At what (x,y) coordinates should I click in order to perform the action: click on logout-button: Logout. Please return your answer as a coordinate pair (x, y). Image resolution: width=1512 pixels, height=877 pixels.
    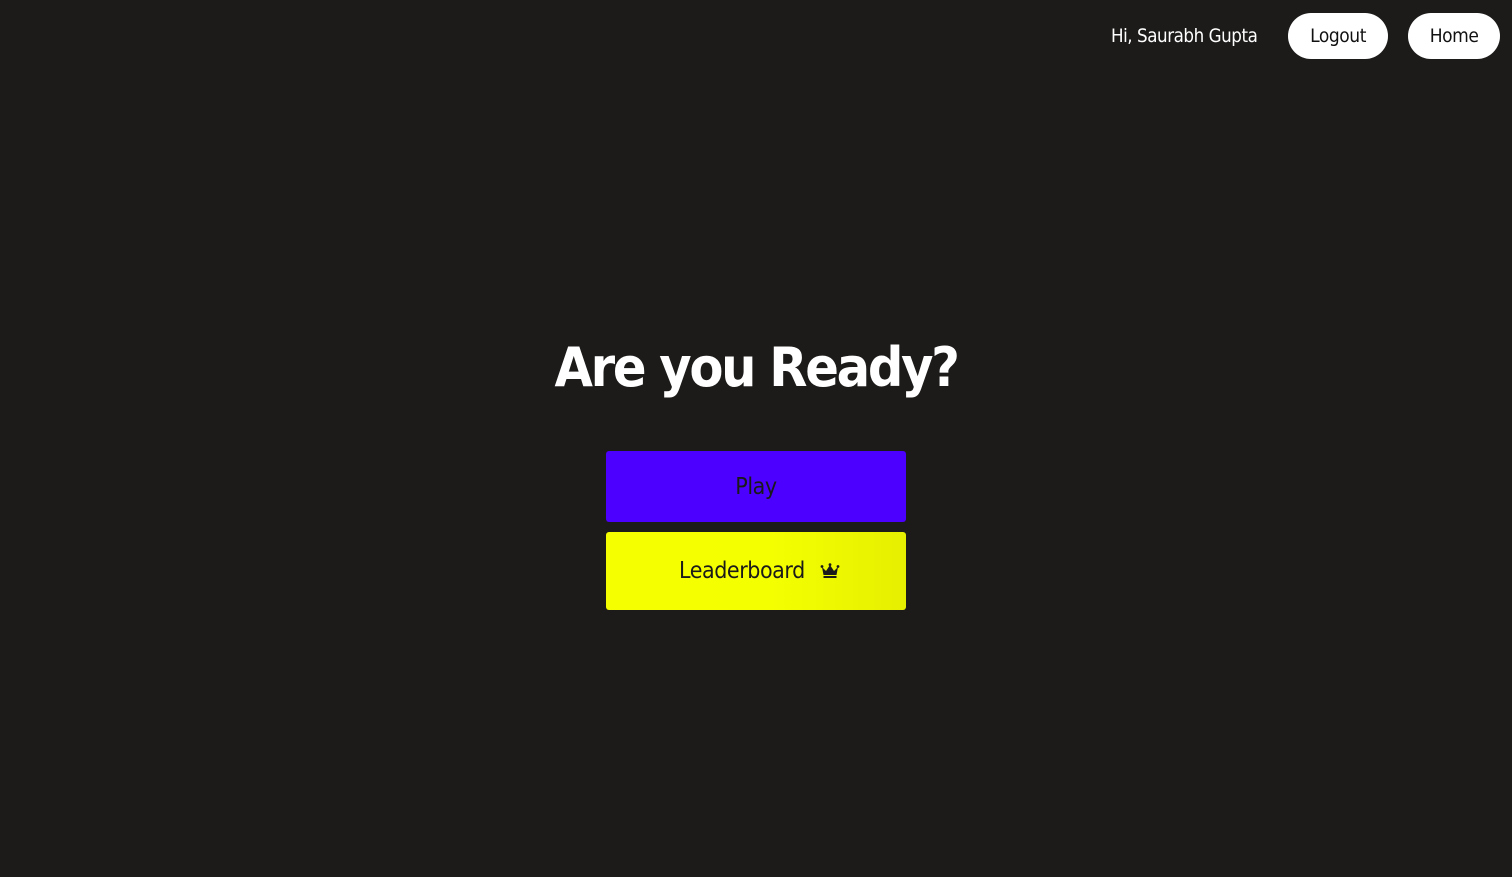
    Looking at the image, I should click on (1337, 36).